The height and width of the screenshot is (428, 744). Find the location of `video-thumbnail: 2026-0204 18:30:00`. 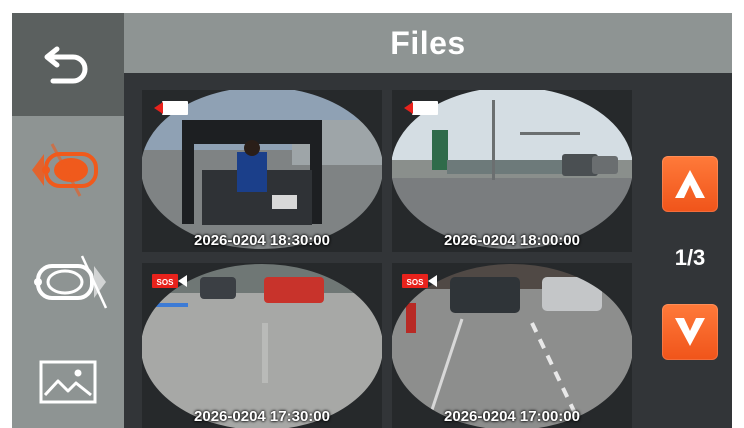

video-thumbnail: 2026-0204 18:30:00 is located at coordinates (262, 171).